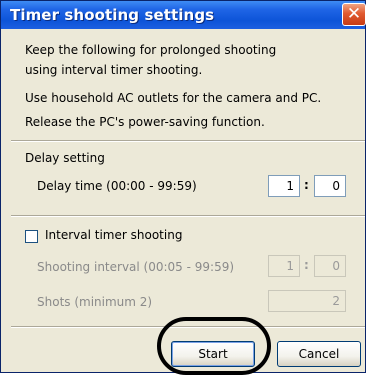 Image resolution: width=366 pixels, height=375 pixels. What do you see at coordinates (330, 186) in the screenshot?
I see `delay-seconds-field: 0` at bounding box center [330, 186].